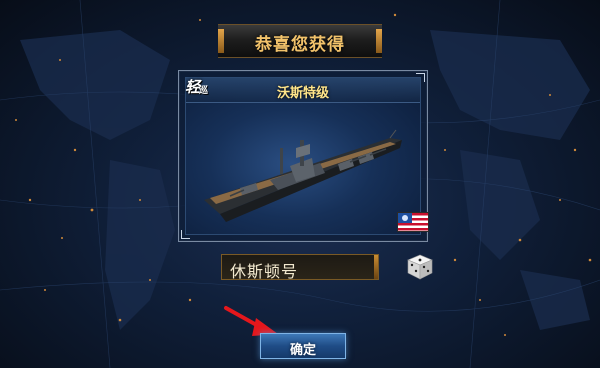 The image size is (600, 368). I want to click on dialog-title-bar: 恭喜您获得, so click(300, 41).